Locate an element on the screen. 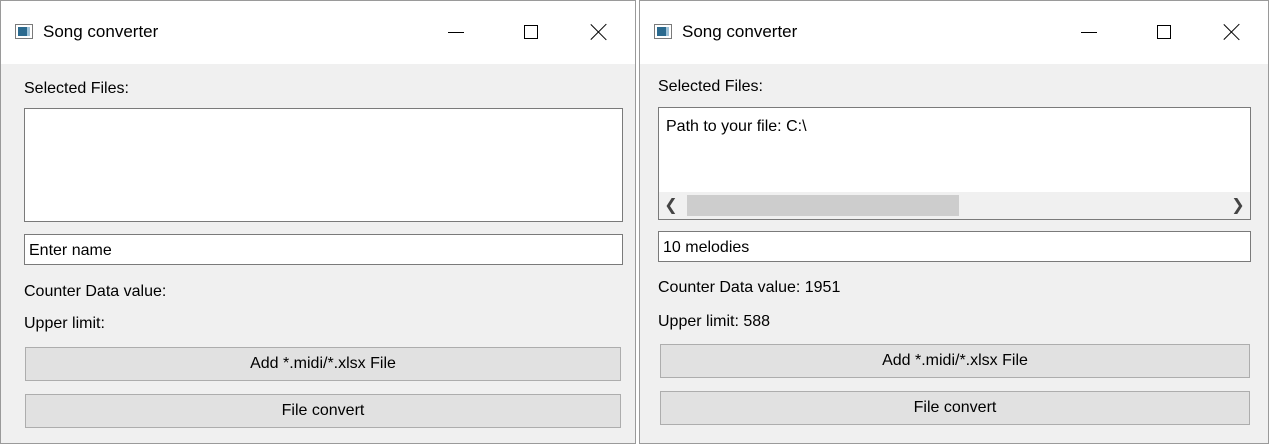 This screenshot has width=1269, height=444. scroll-thumb is located at coordinates (823, 205).